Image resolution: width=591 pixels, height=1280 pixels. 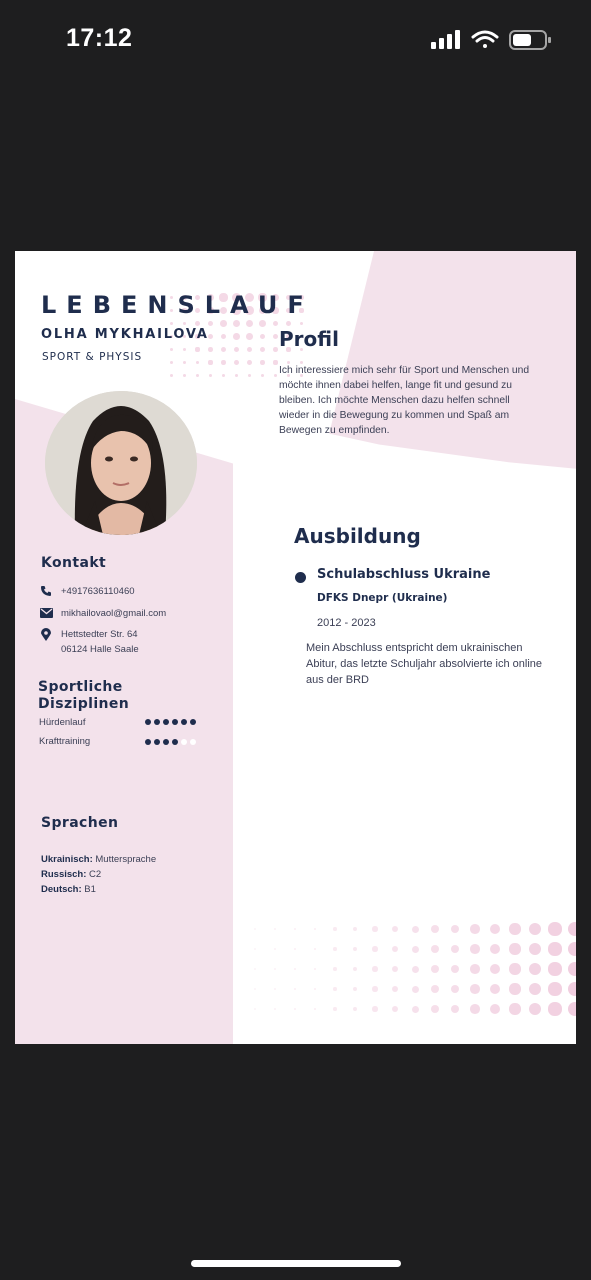 I want to click on phone-icon, so click(x=46, y=591).